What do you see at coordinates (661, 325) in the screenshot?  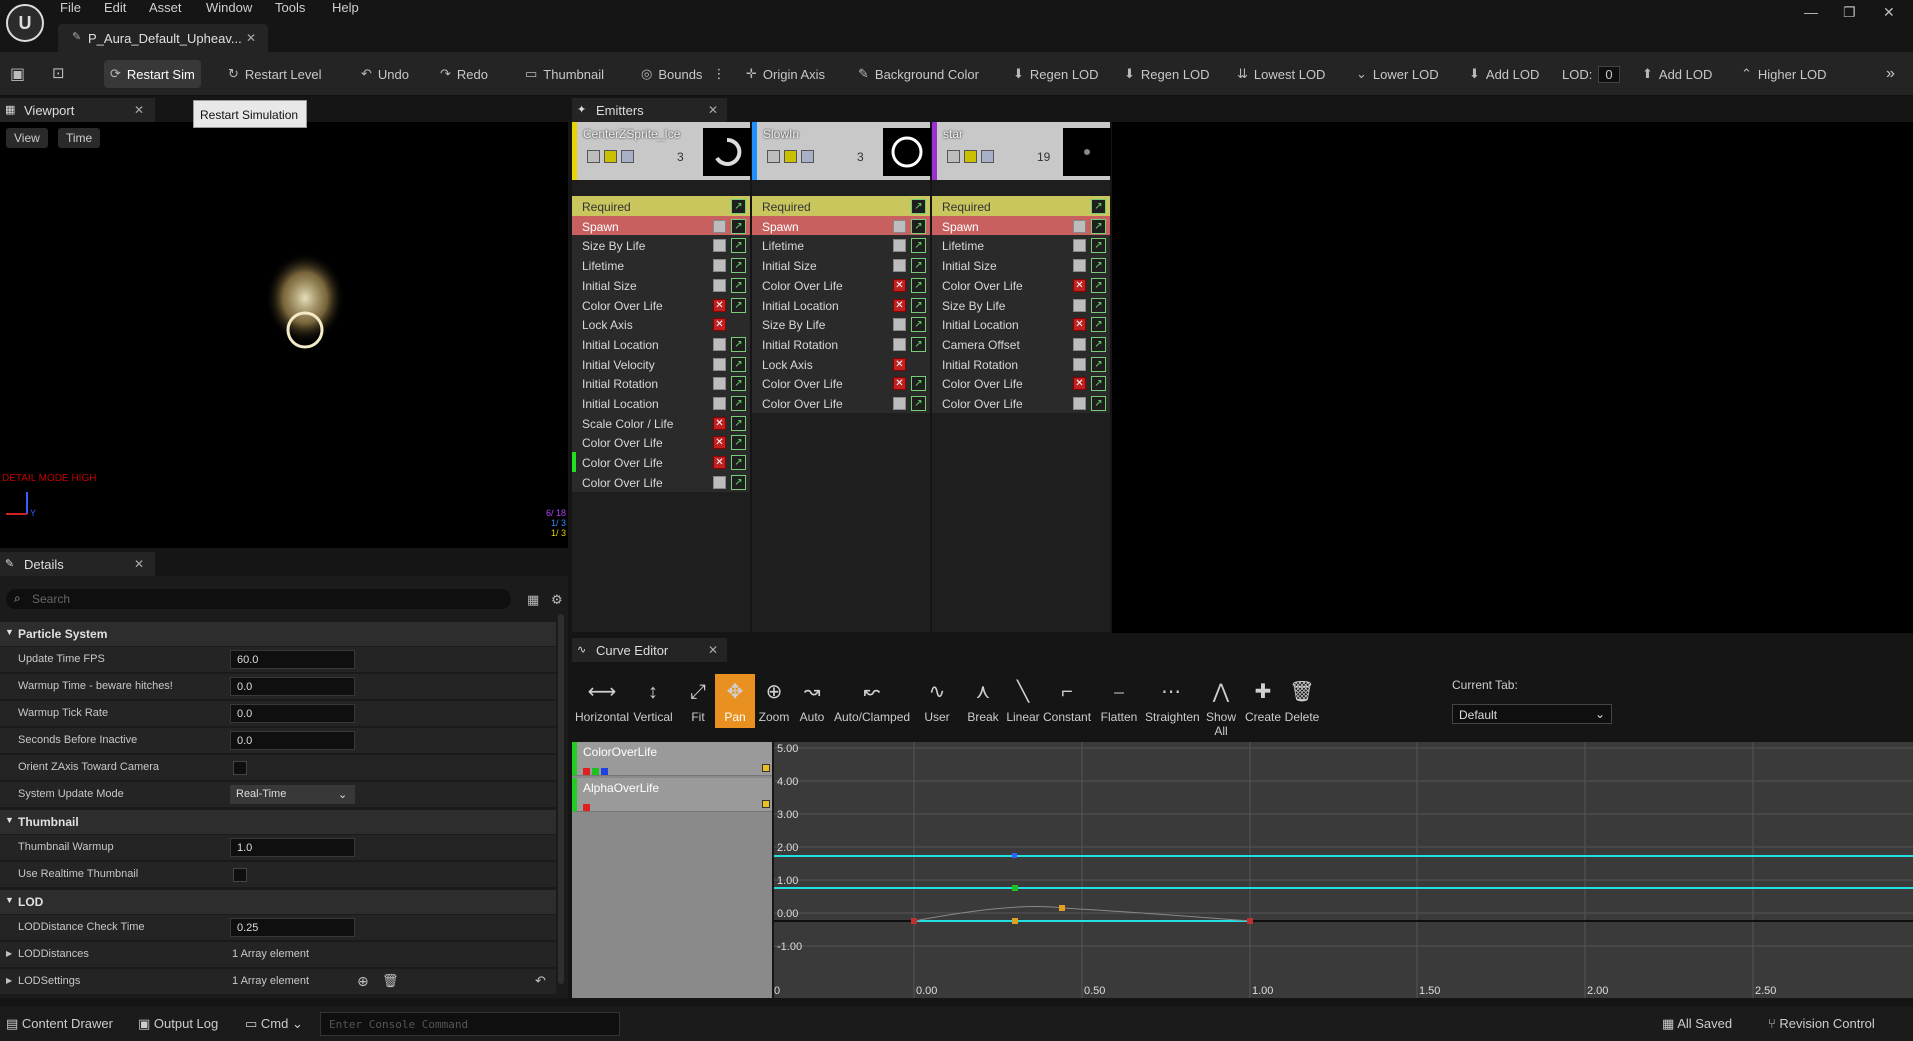 I see `module-row: Lock Axis ✕` at bounding box center [661, 325].